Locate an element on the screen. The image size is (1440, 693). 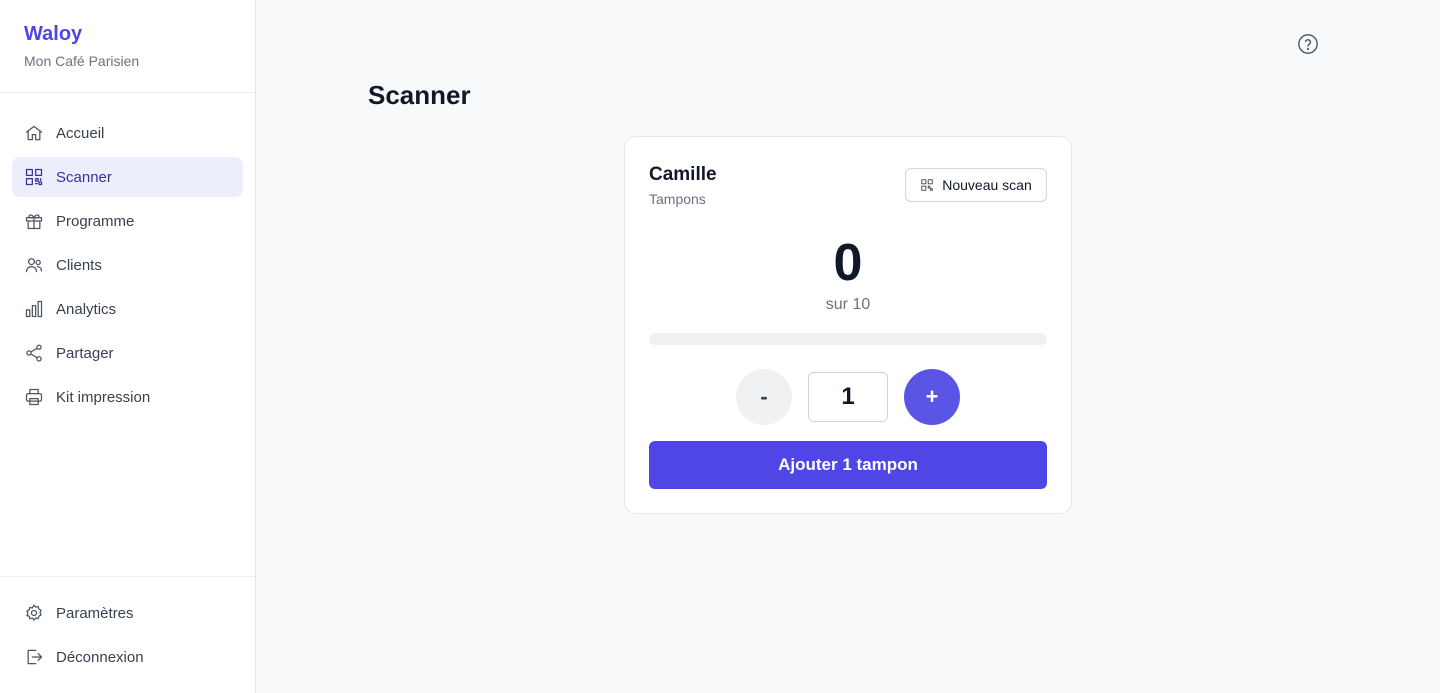
new-scan-button: Nouveau scan is located at coordinates (976, 185).